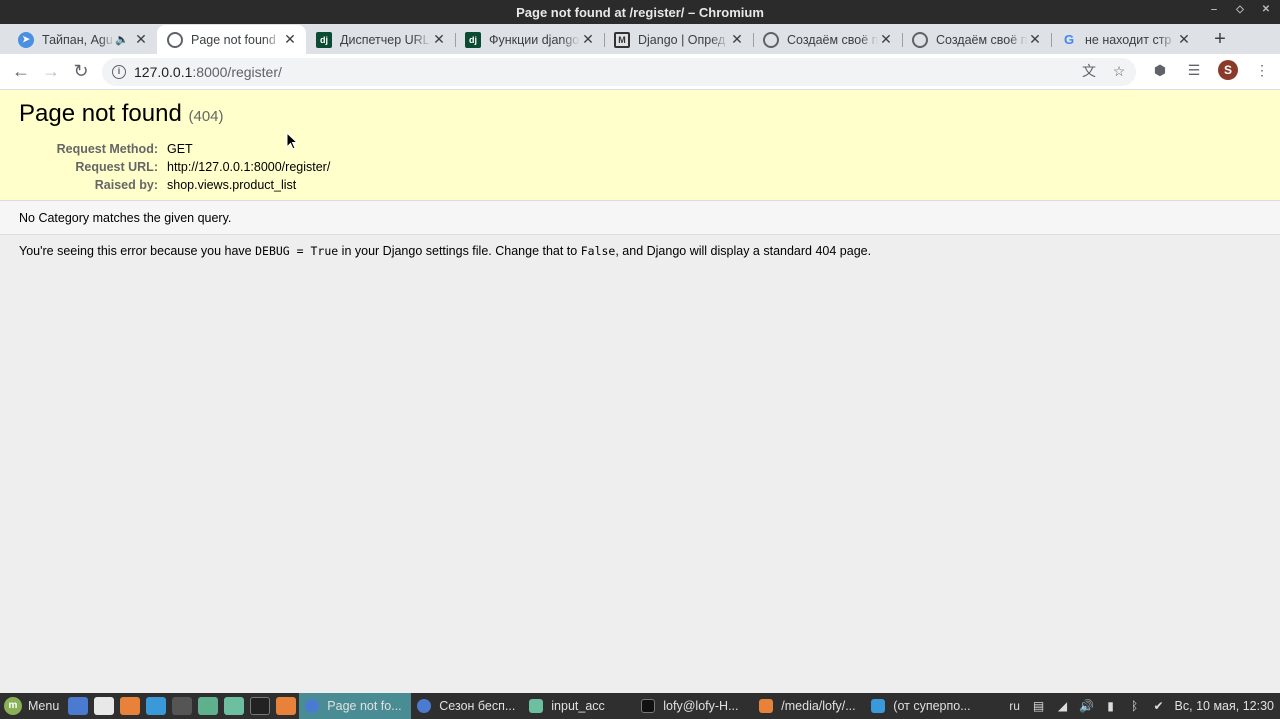 The width and height of the screenshot is (1280, 719). Describe the element at coordinates (1039, 706) in the screenshot. I see `printer-icon: ▤` at that location.